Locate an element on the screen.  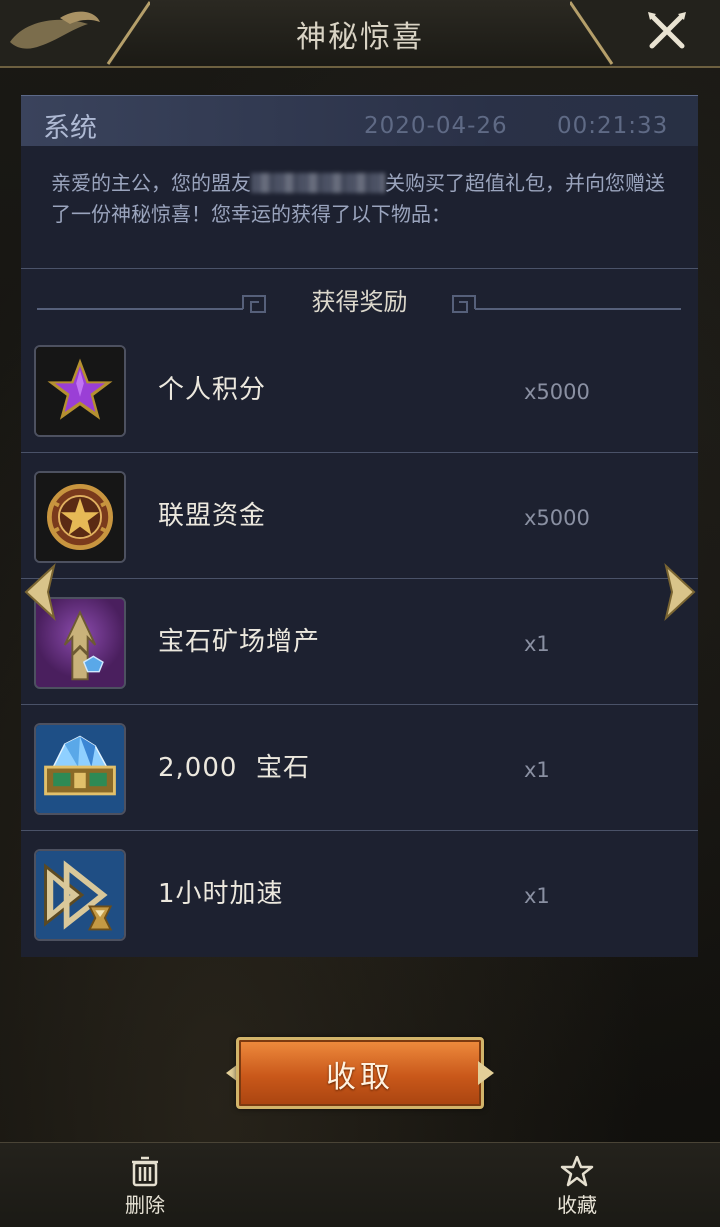
reward-name: 2,000 宝石 is located at coordinates (234, 768).